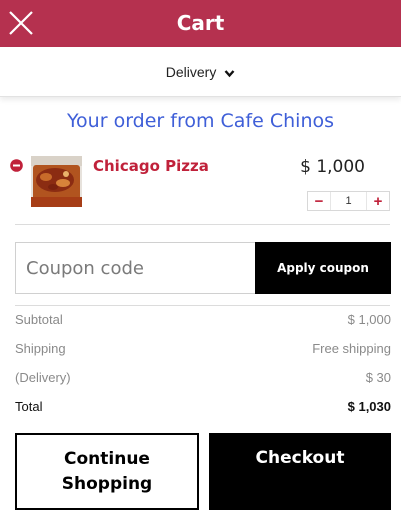 This screenshot has height=522, width=401. Describe the element at coordinates (191, 72) in the screenshot. I see `delivery-label: Delivery` at that location.